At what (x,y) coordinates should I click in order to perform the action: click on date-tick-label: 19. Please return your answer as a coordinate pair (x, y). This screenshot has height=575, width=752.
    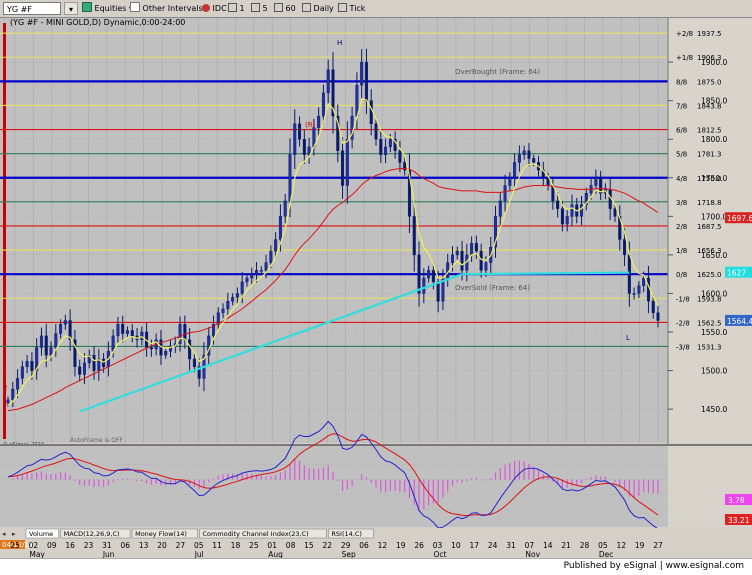
    Looking at the image, I should click on (401, 545).